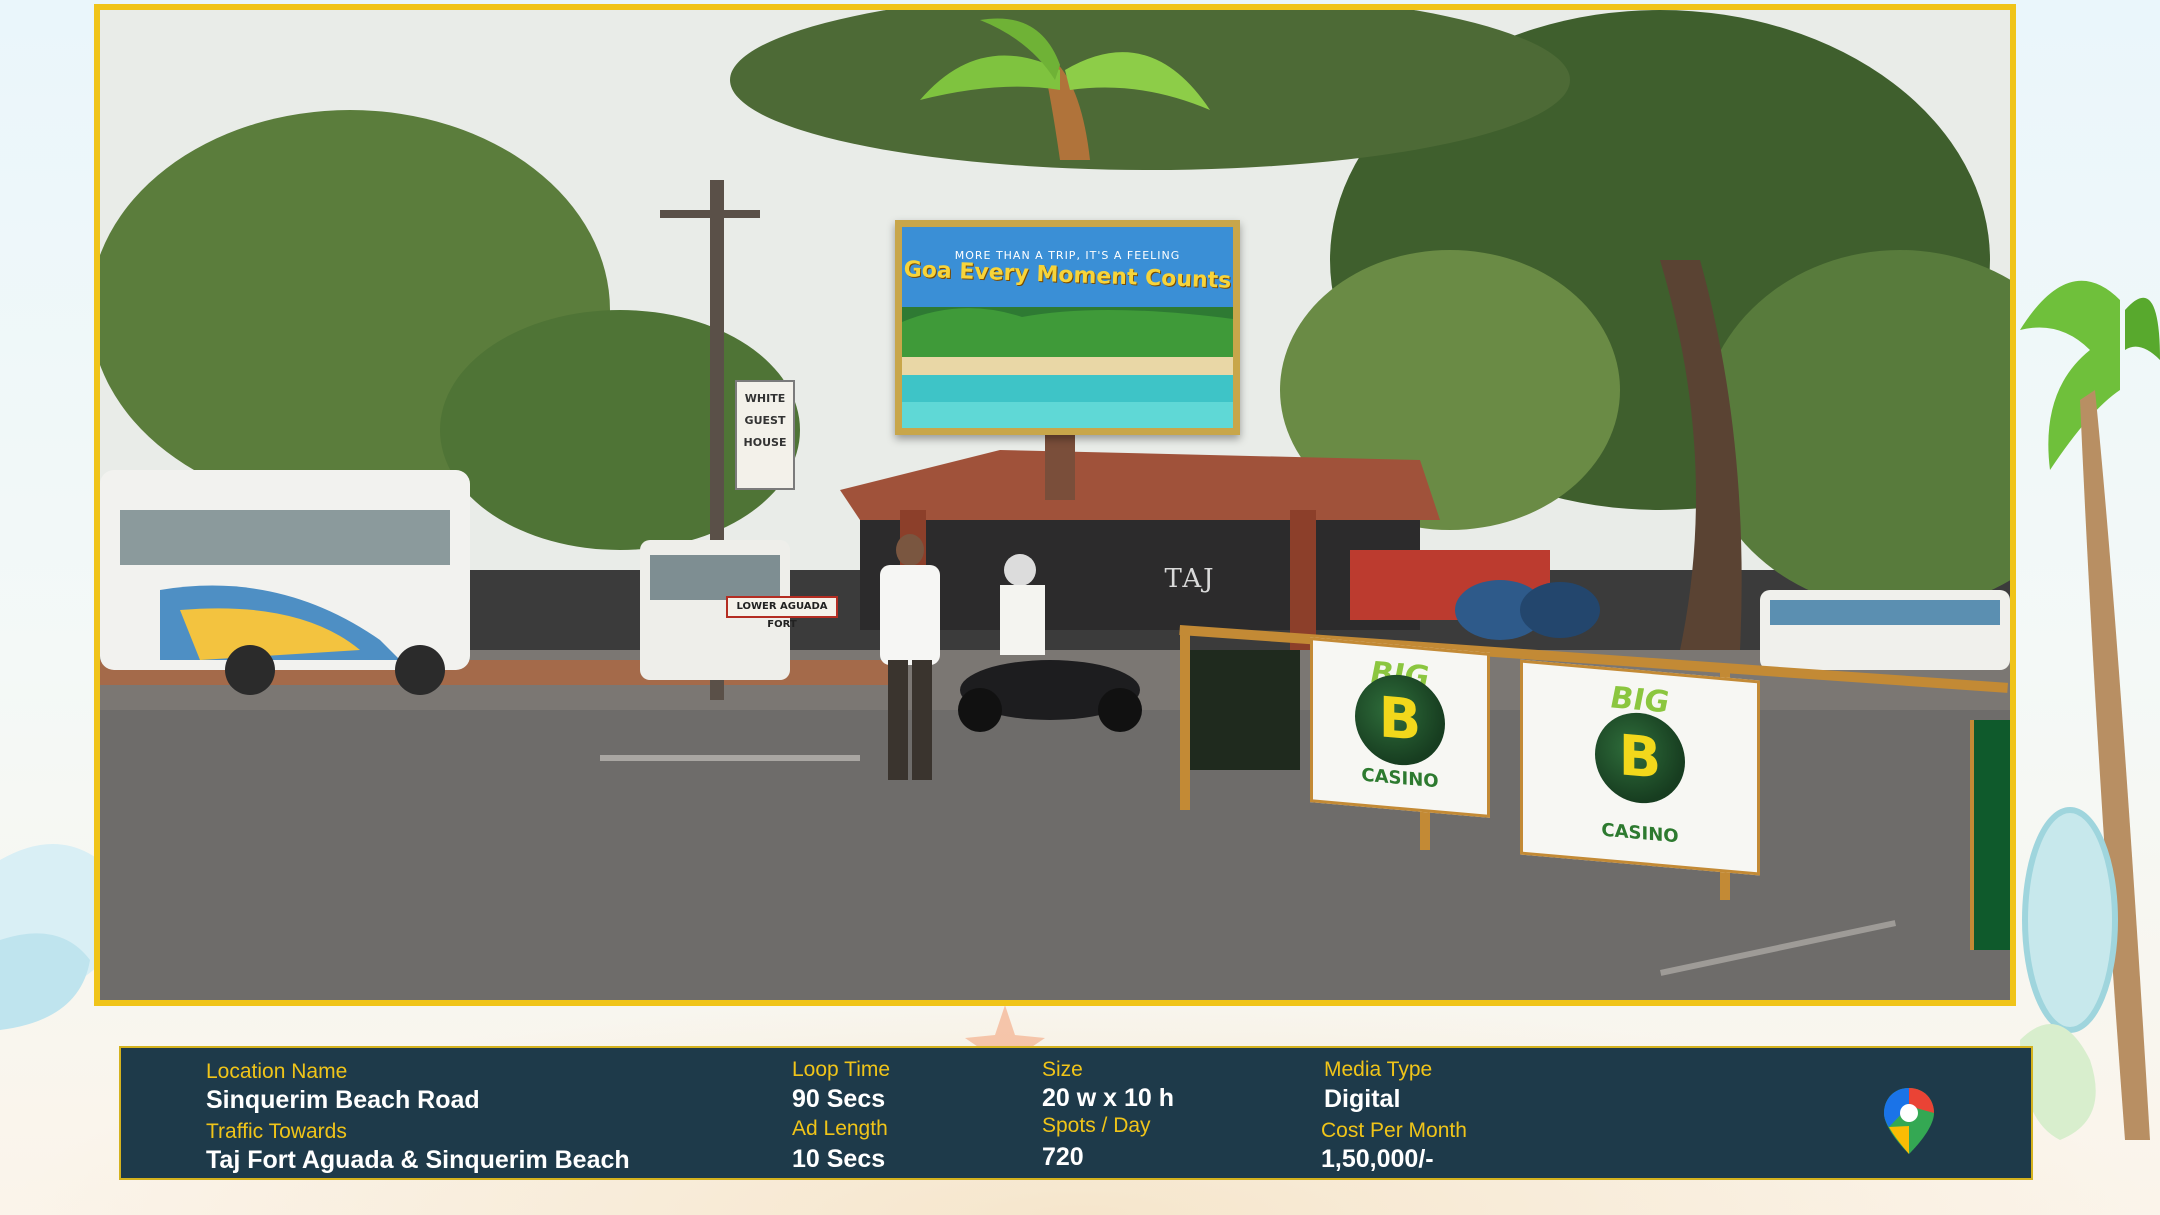  I want to click on size-label: Size, so click(1062, 1069).